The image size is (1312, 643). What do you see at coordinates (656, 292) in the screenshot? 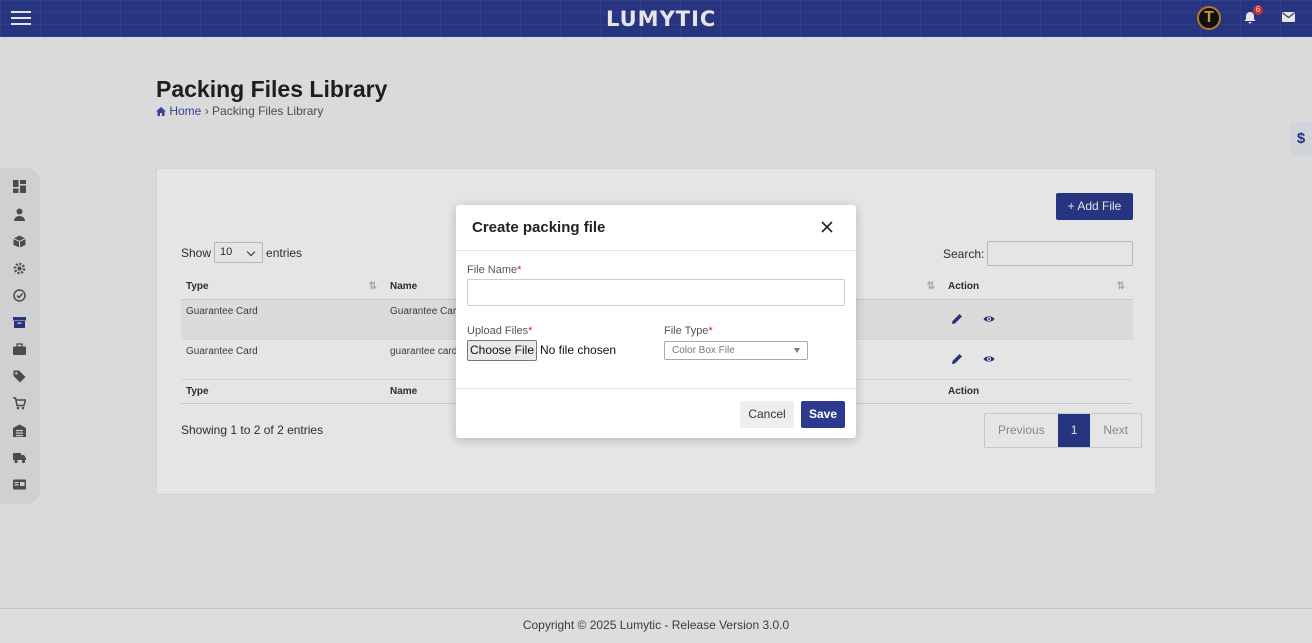
I see `file-name-input` at bounding box center [656, 292].